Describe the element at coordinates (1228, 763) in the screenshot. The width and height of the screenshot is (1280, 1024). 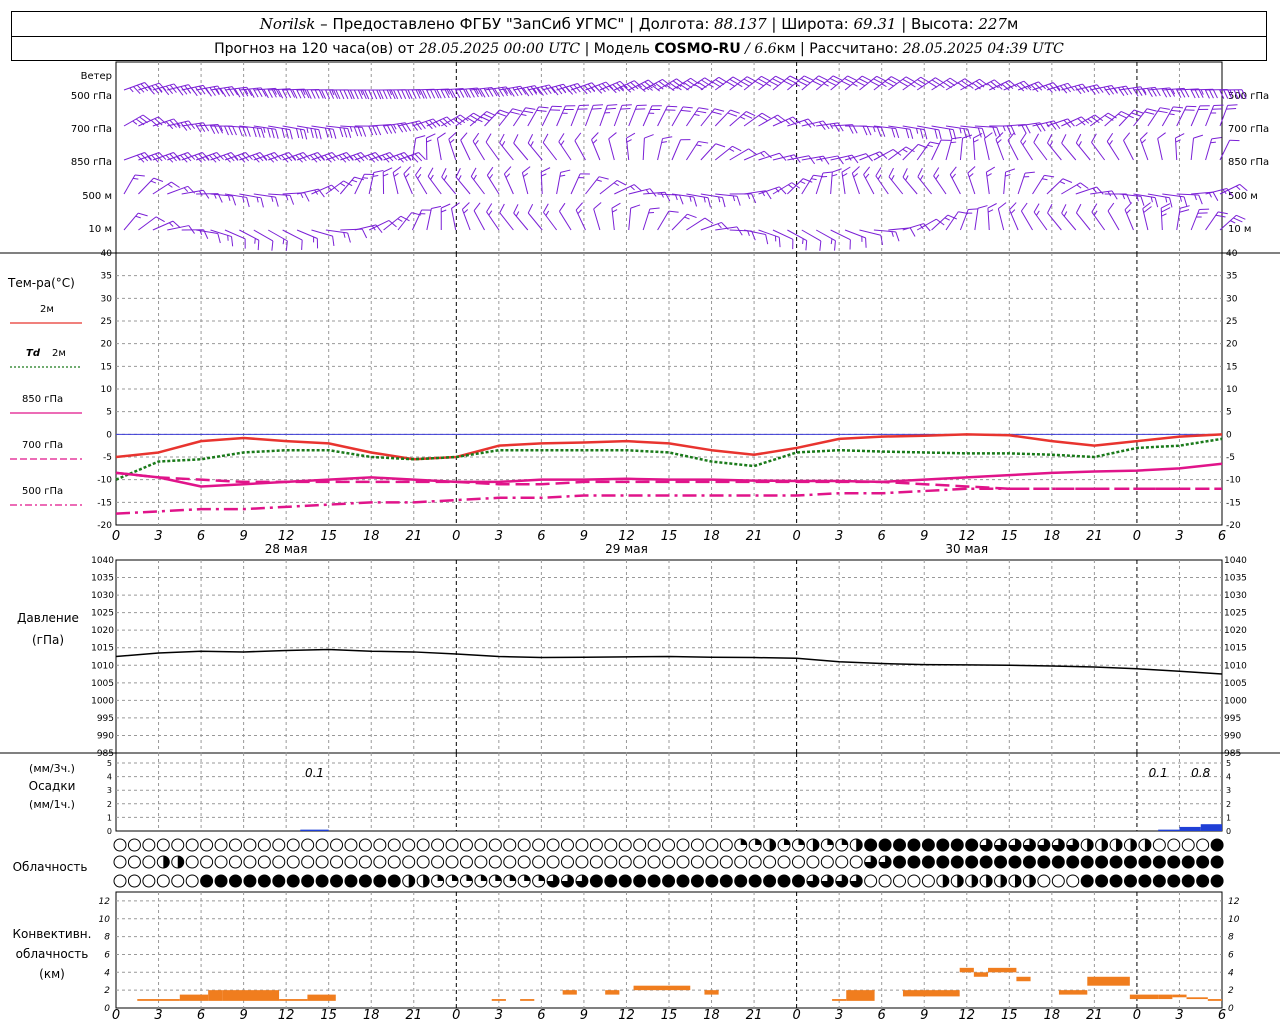
I see `precip-ytick-right: 5` at that location.